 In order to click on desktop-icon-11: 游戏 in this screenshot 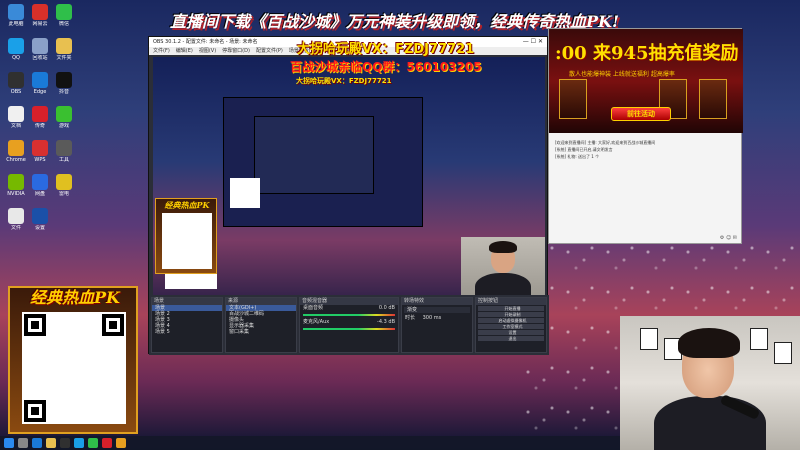, I will do `click(64, 117)`.